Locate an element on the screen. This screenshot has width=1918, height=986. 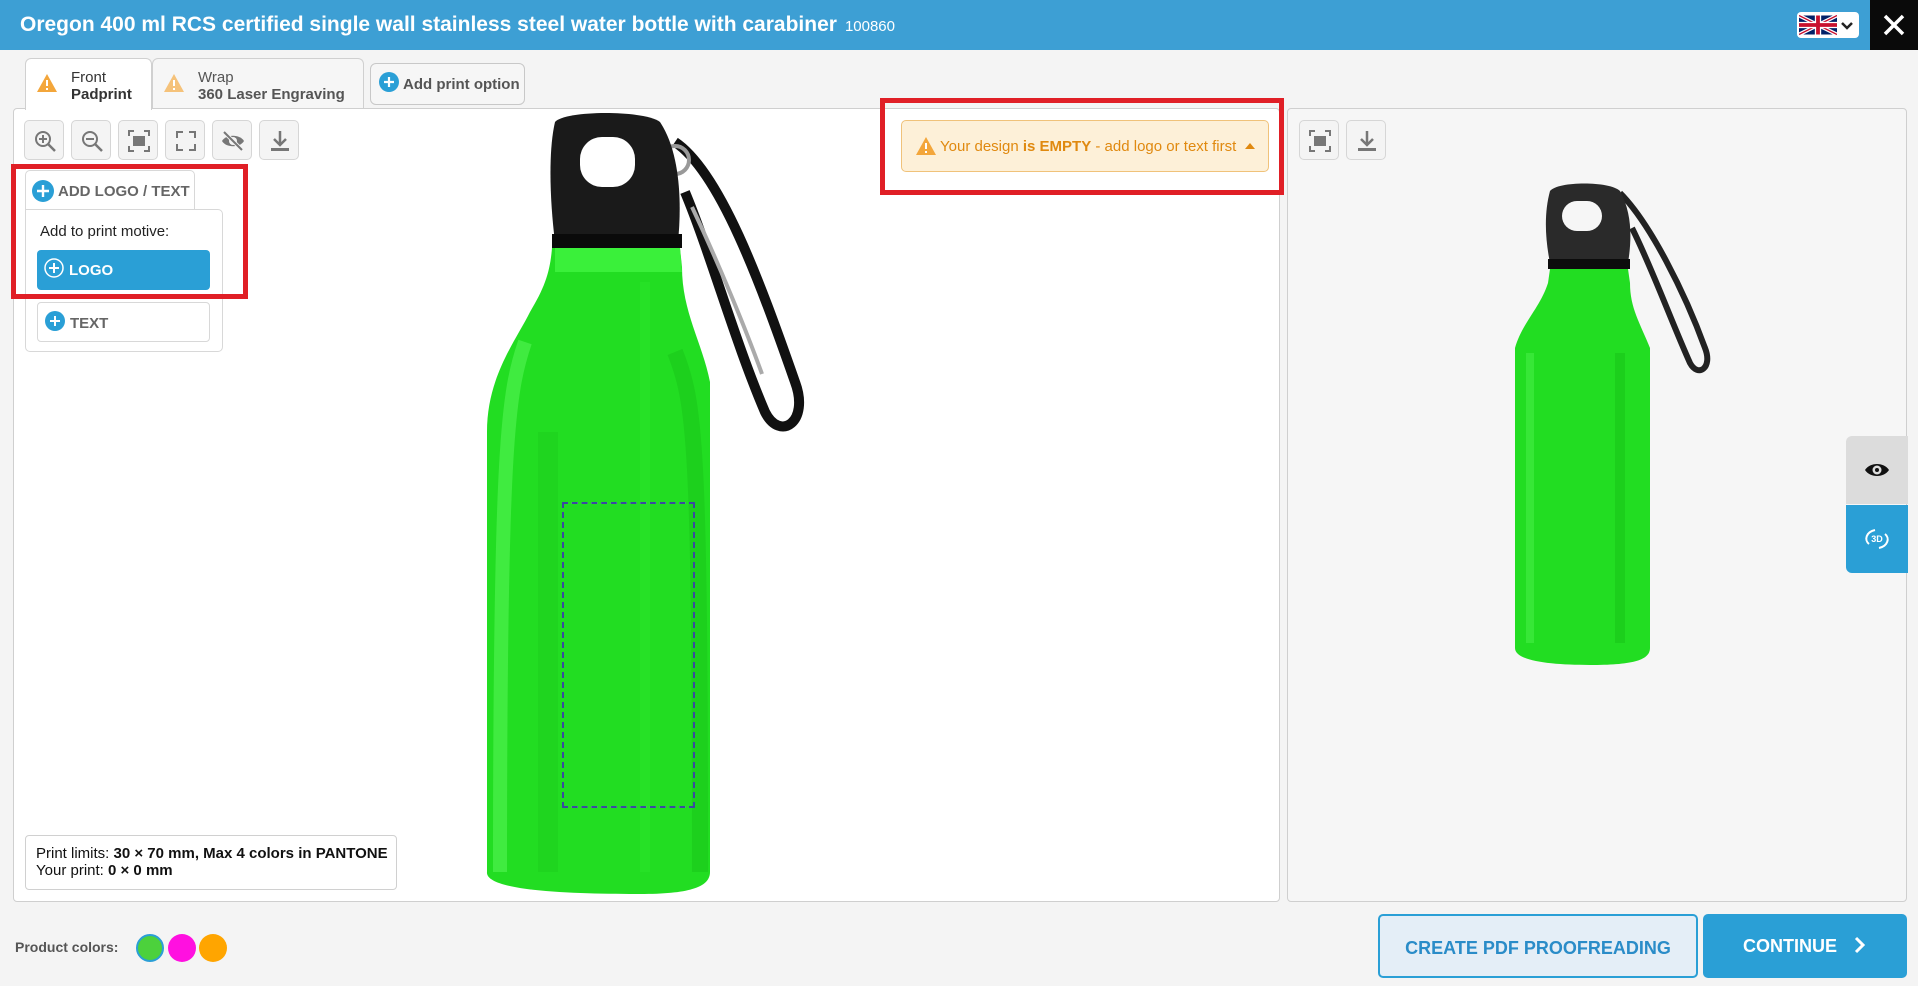
bottle-preview-image is located at coordinates (1613, 424).